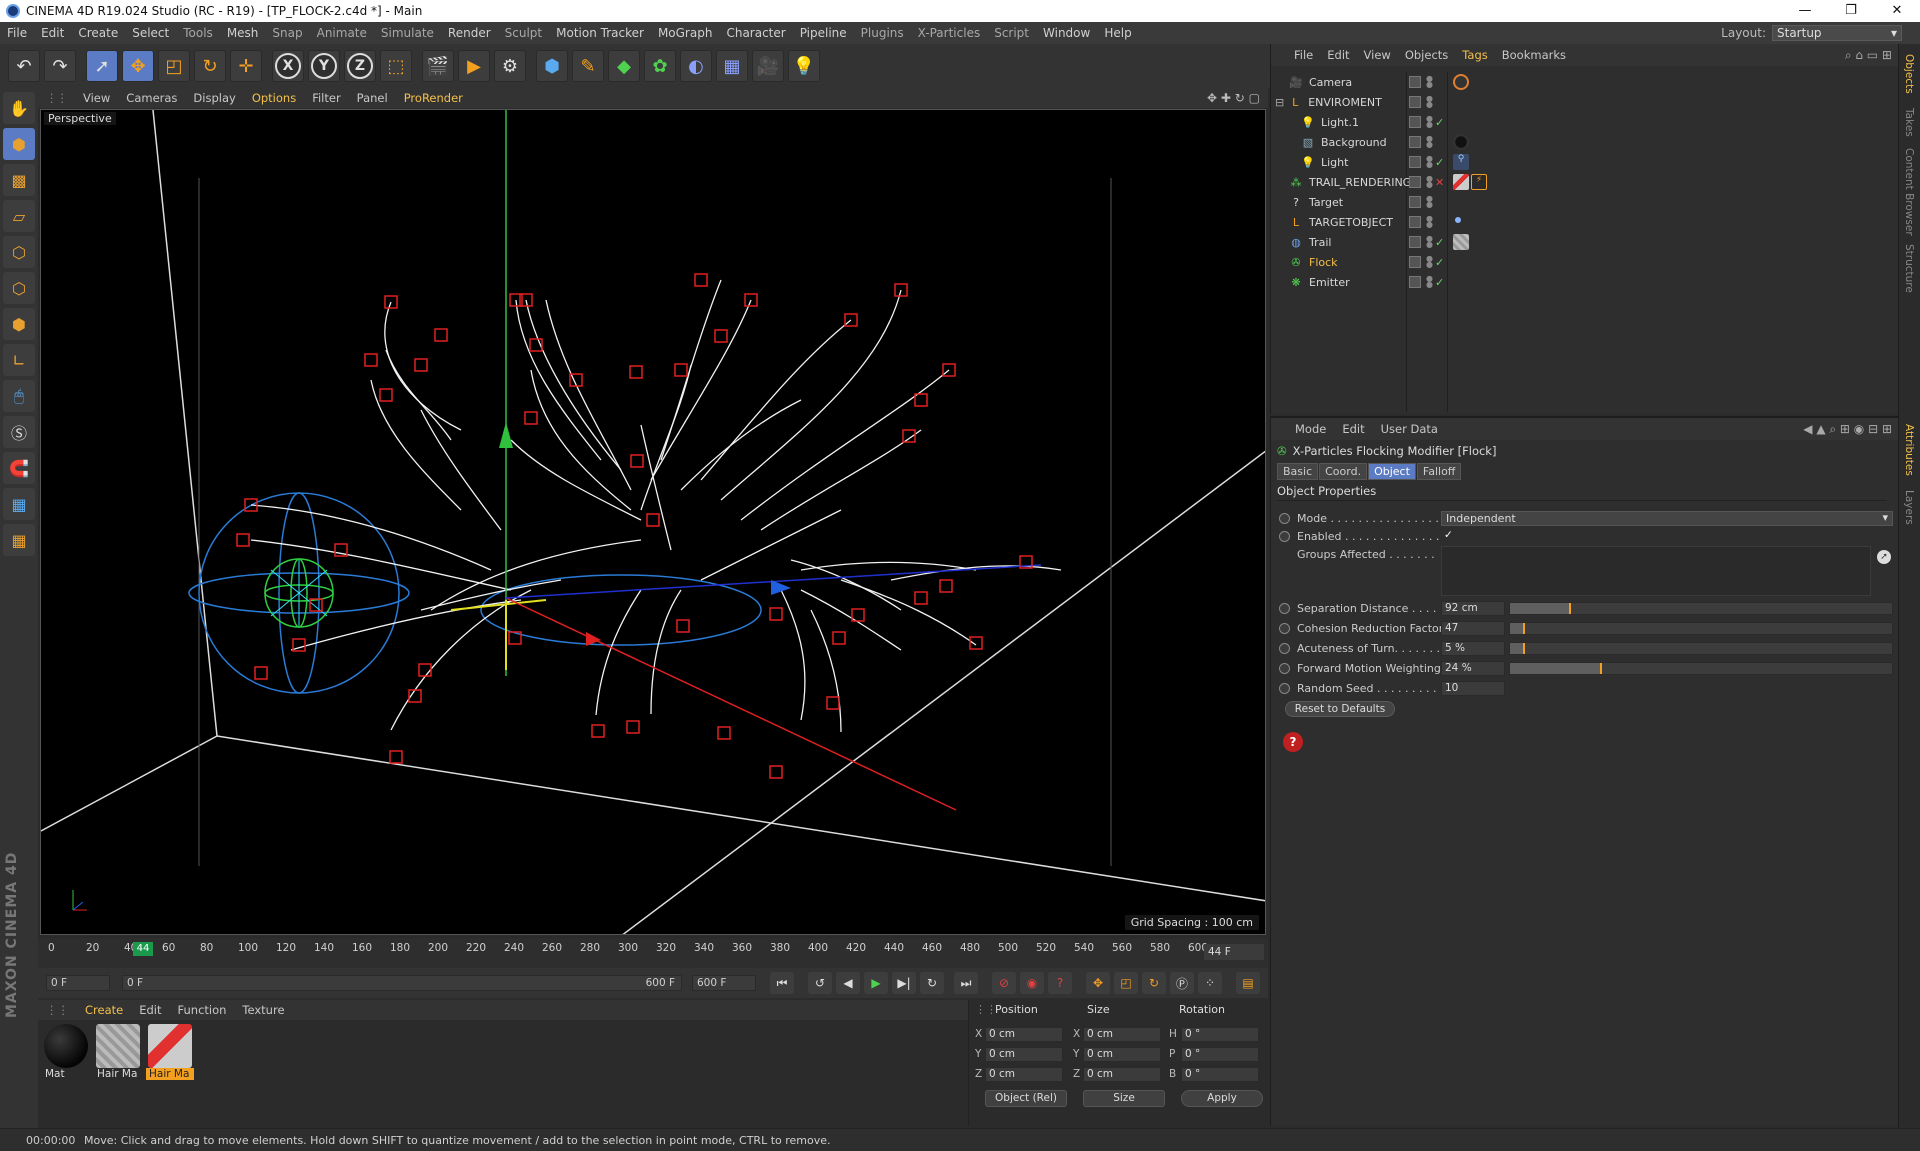 The width and height of the screenshot is (1920, 1151). Describe the element at coordinates (904, 983) in the screenshot. I see `next-frame-icon: ▶|` at that location.